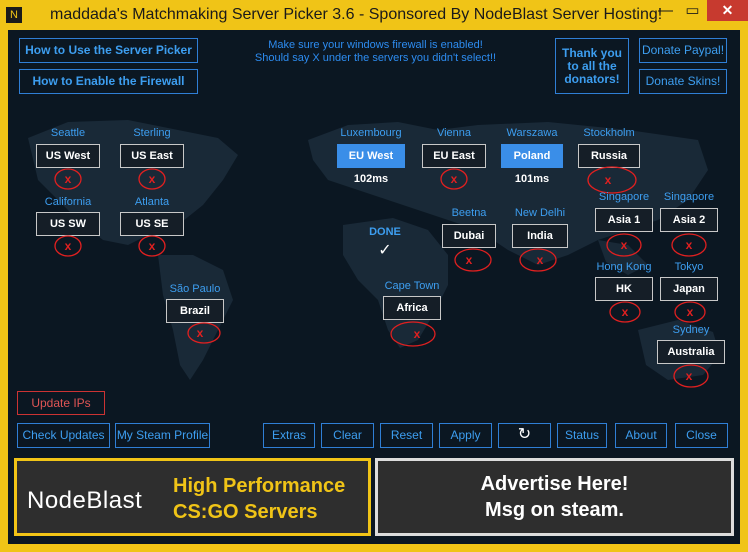  Describe the element at coordinates (454, 133) in the screenshot. I see `city-label: Vienna` at that location.